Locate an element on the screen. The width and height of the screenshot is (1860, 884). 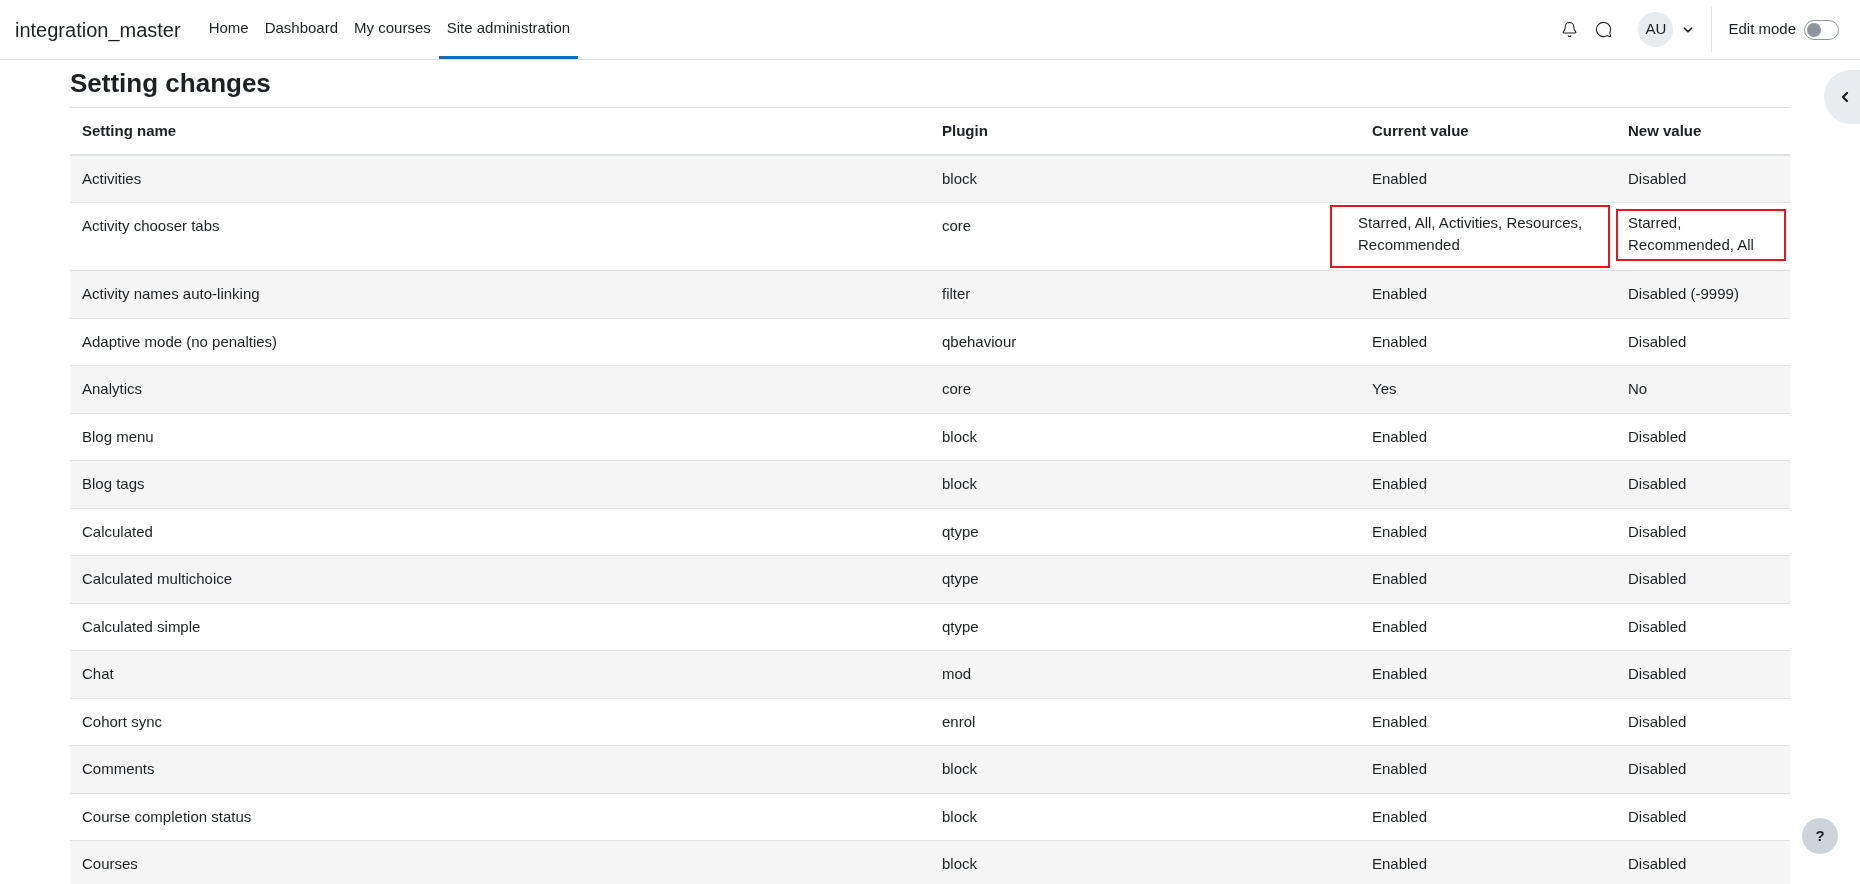
table-cell: Activities is located at coordinates (112, 178).